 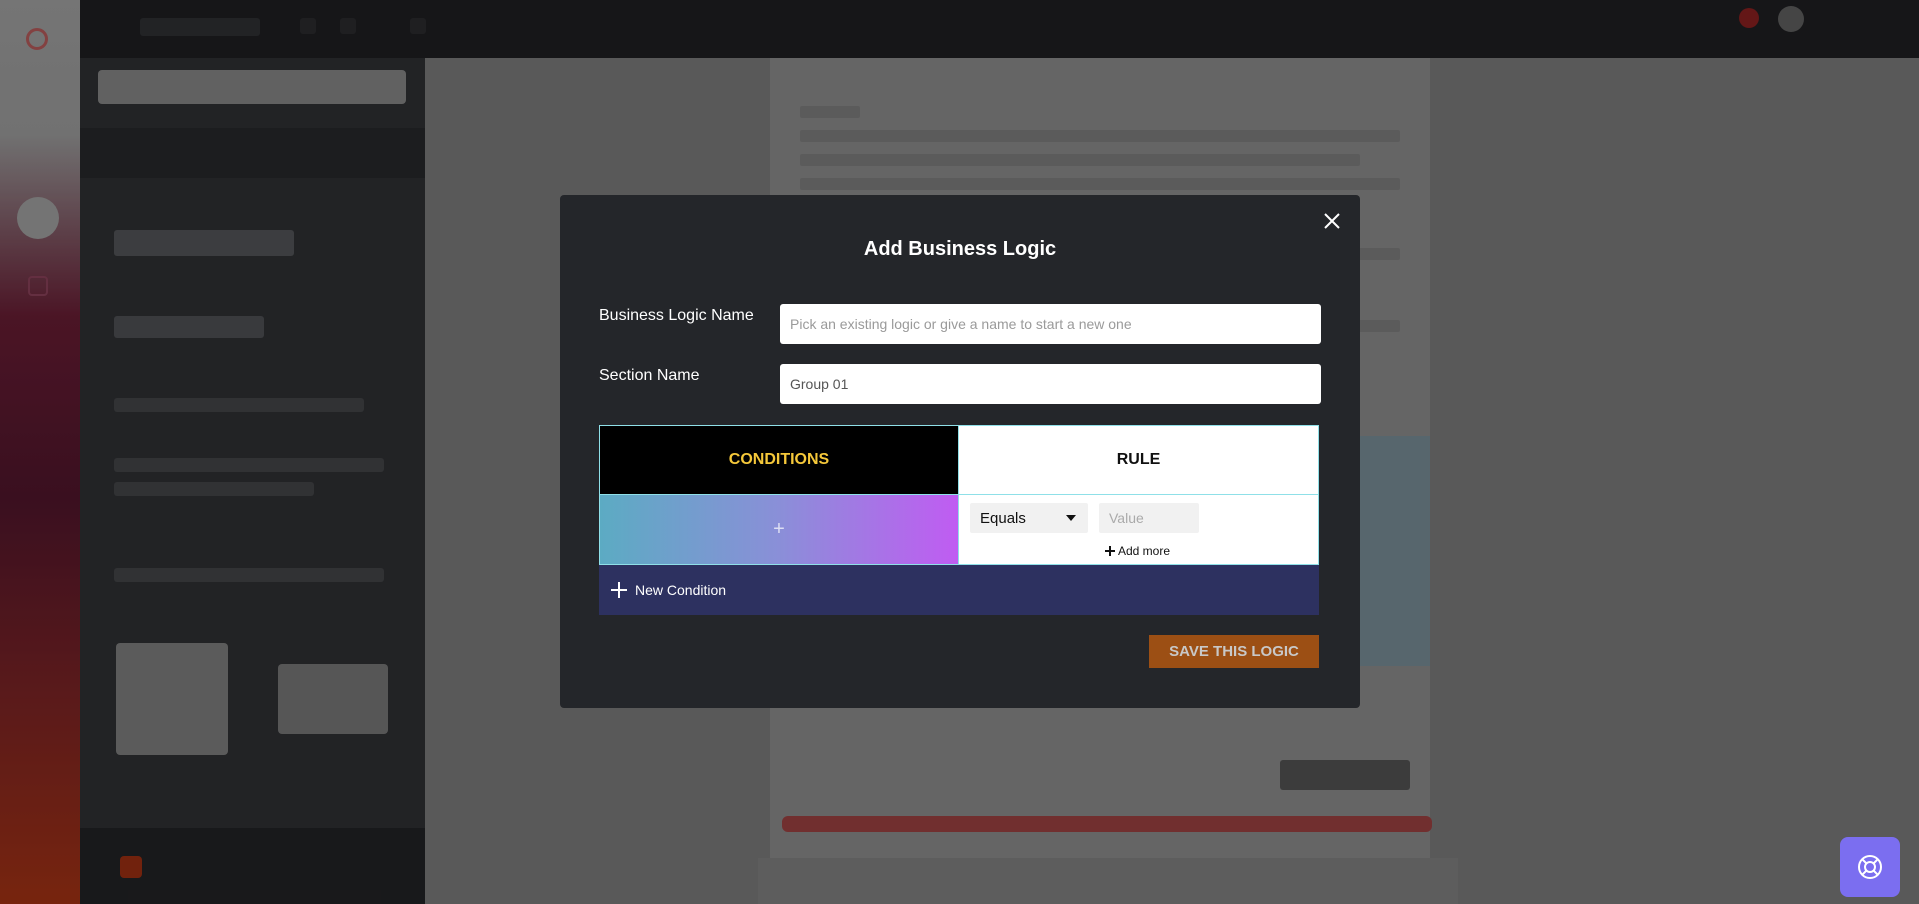 I want to click on logic-table: CONDITIONS RULE + Equals Add more, so click(x=959, y=495).